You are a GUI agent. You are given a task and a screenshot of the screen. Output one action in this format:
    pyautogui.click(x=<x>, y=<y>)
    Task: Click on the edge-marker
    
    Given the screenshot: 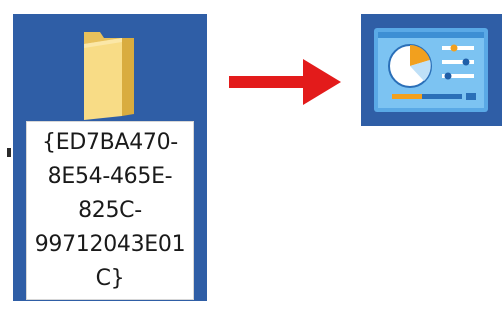 What is the action you would take?
    pyautogui.click(x=9, y=152)
    